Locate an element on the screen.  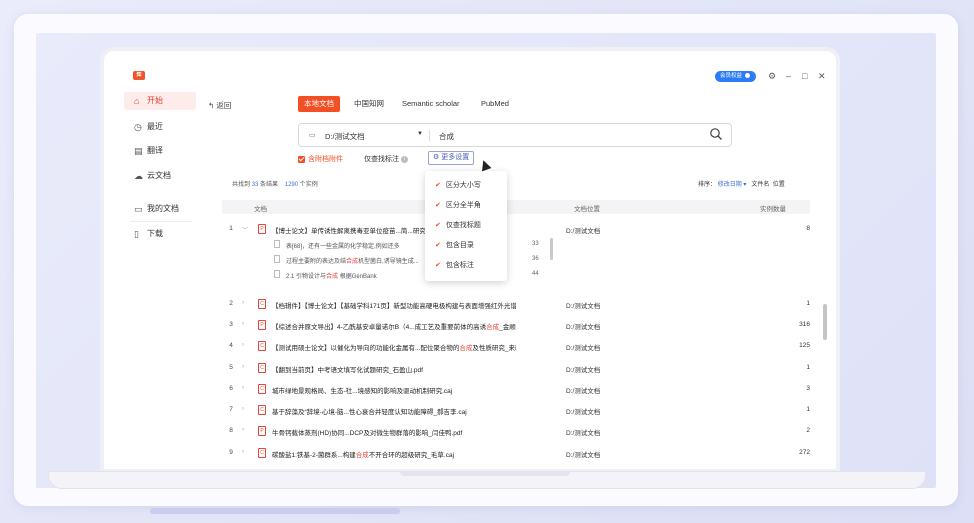
stats-files-label: 条结果 is located at coordinates (269, 185).